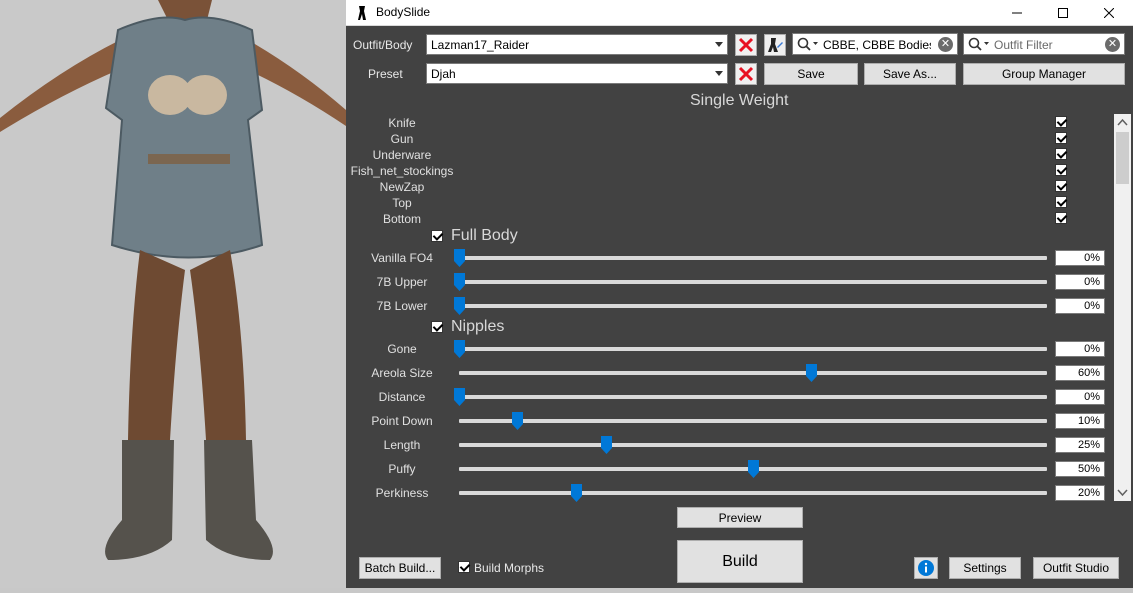 This screenshot has height=593, width=1133. I want to click on outfit-studio-button: Outfit Studio, so click(1076, 568).